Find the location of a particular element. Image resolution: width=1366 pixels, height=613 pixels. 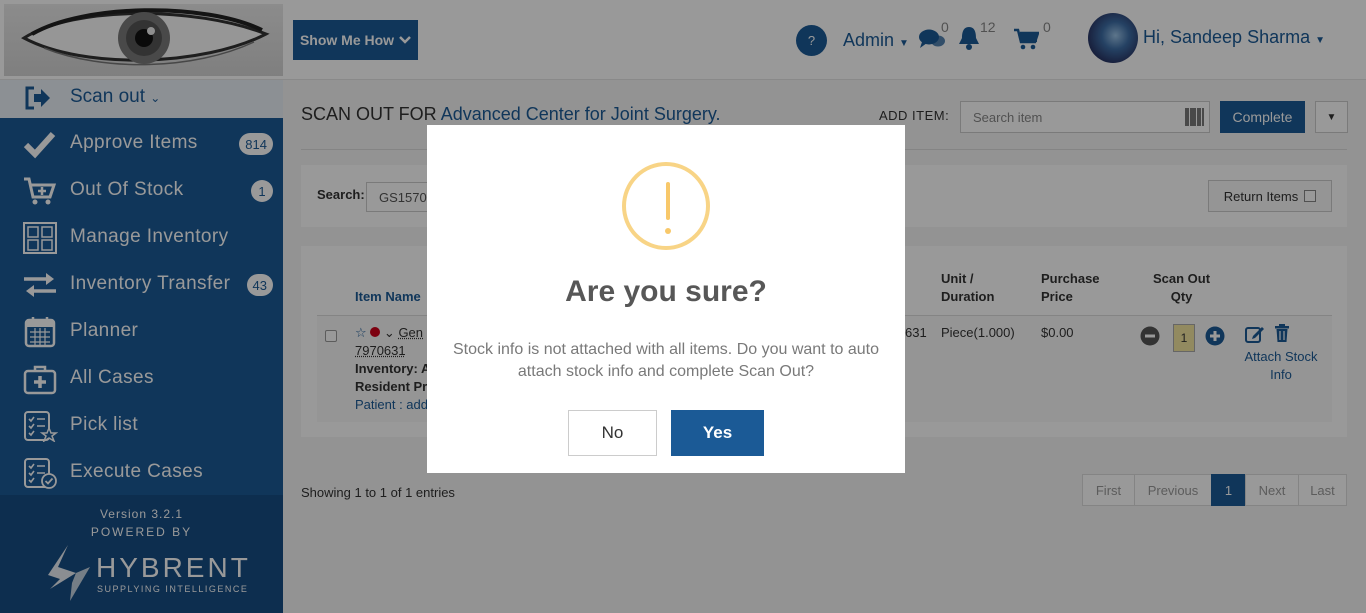

yes-button: Yes is located at coordinates (717, 433).